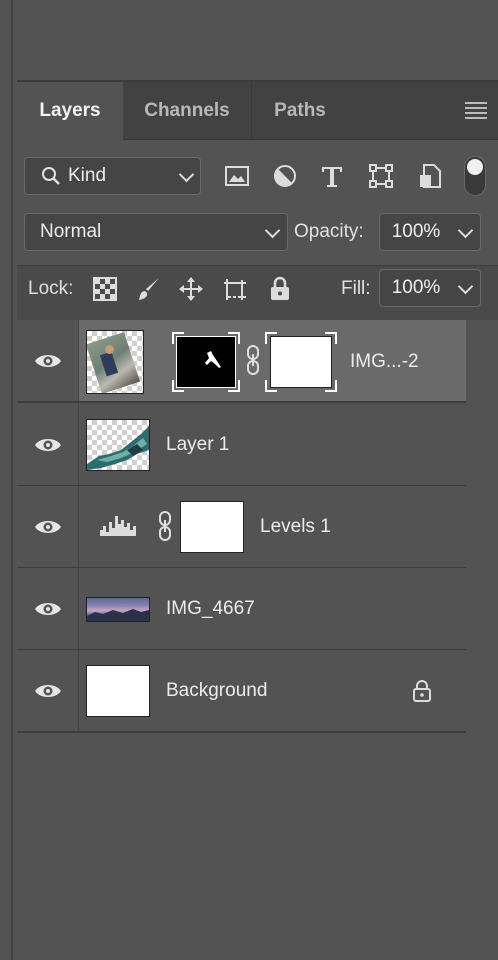 The image size is (498, 960). What do you see at coordinates (356, 288) in the screenshot?
I see `fill-label: Fill:` at bounding box center [356, 288].